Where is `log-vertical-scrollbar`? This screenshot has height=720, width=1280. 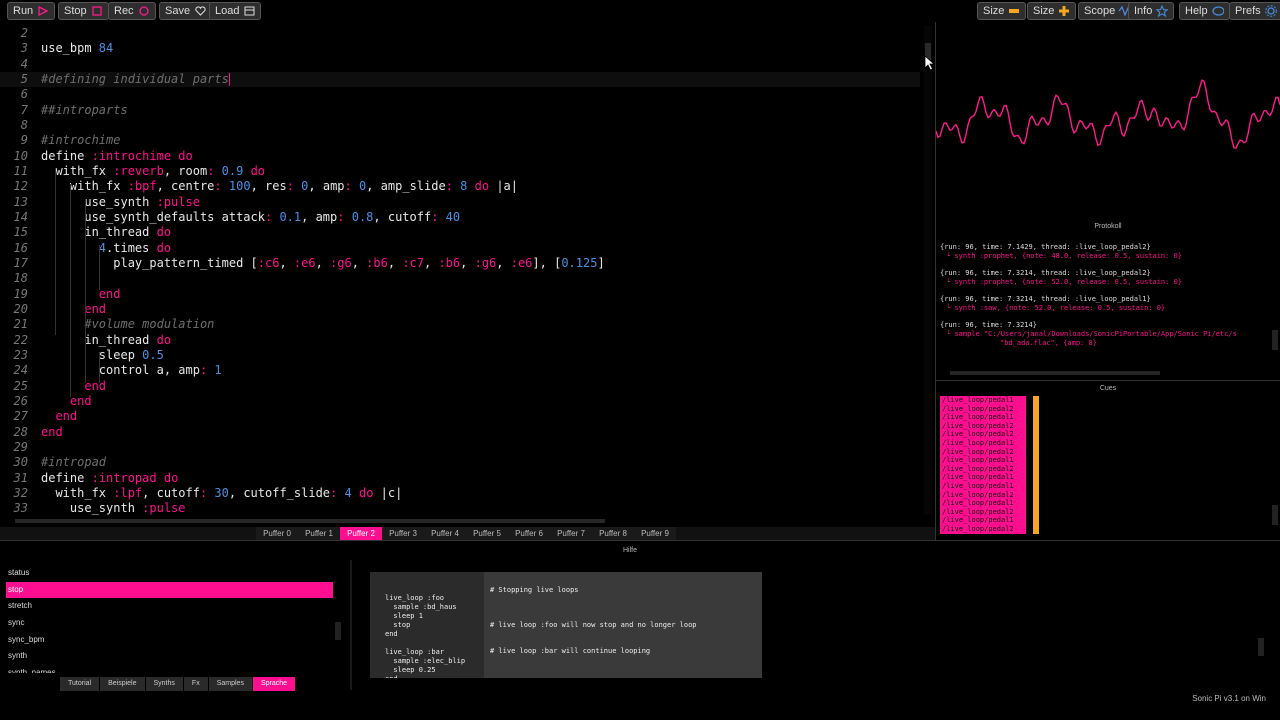
log-vertical-scrollbar is located at coordinates (1275, 340).